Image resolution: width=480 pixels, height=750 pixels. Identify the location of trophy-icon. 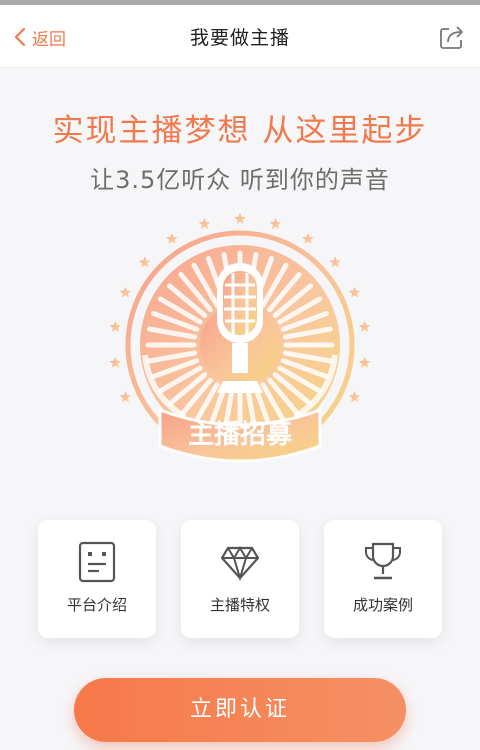
(383, 561).